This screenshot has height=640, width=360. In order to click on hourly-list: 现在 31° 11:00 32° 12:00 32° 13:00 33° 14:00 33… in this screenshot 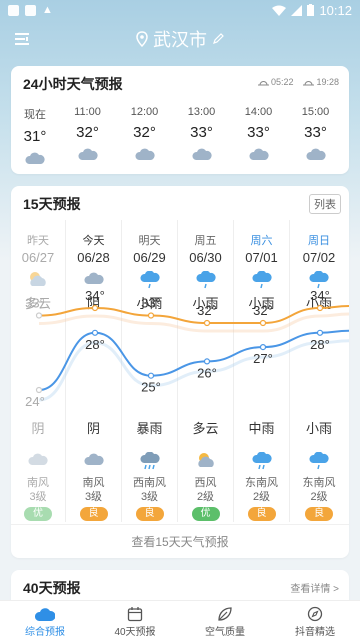, I will do `click(180, 136)`.